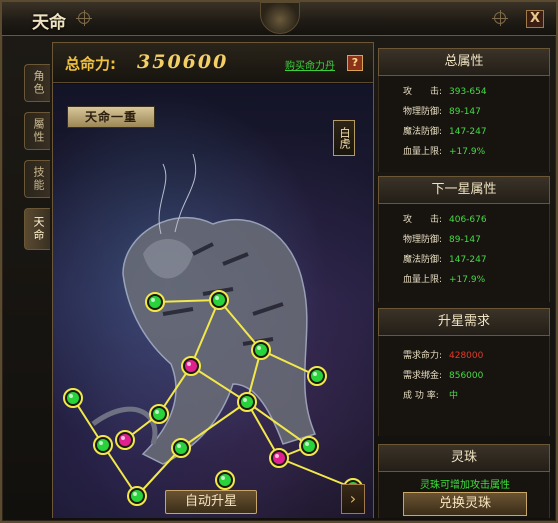 The width and height of the screenshot is (558, 523). What do you see at coordinates (535, 19) in the screenshot?
I see `close-button: X` at bounding box center [535, 19].